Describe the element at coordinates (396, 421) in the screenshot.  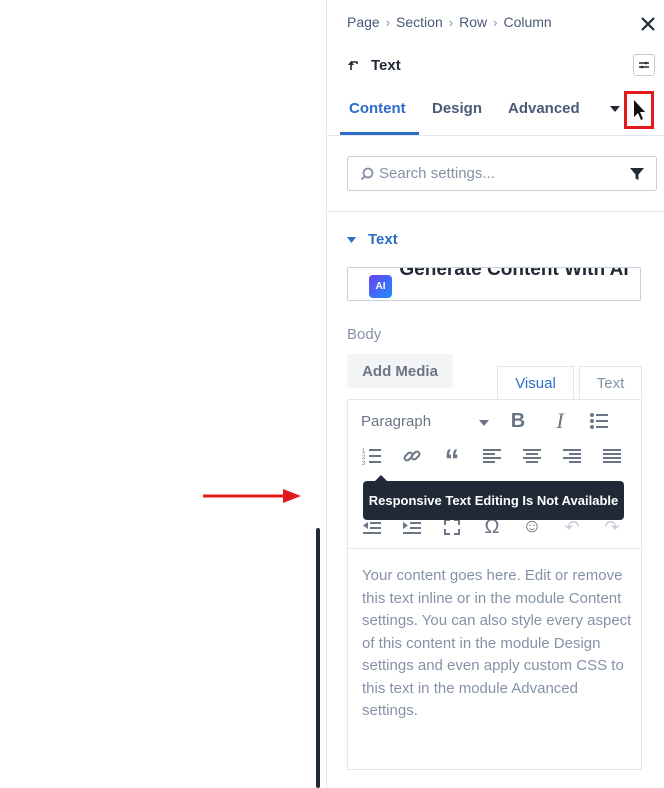
I see `format-select-value: Paragraph` at that location.